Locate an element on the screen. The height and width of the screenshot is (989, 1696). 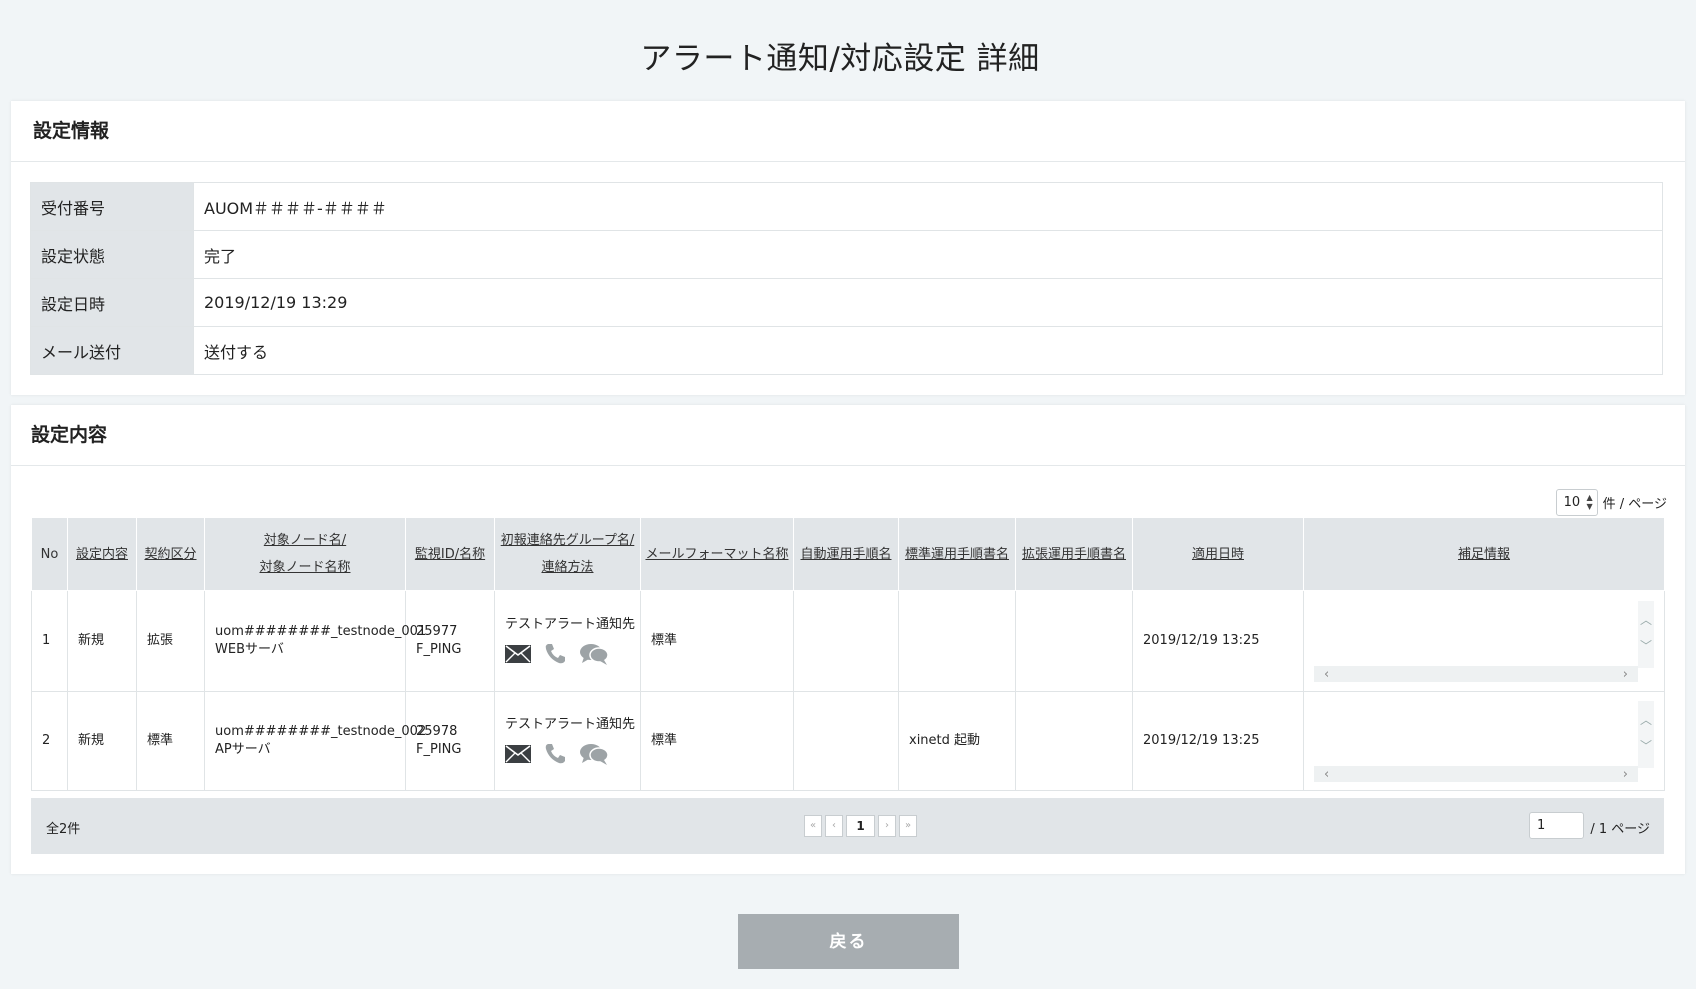
cell-contract: 拡張 is located at coordinates (170, 641).